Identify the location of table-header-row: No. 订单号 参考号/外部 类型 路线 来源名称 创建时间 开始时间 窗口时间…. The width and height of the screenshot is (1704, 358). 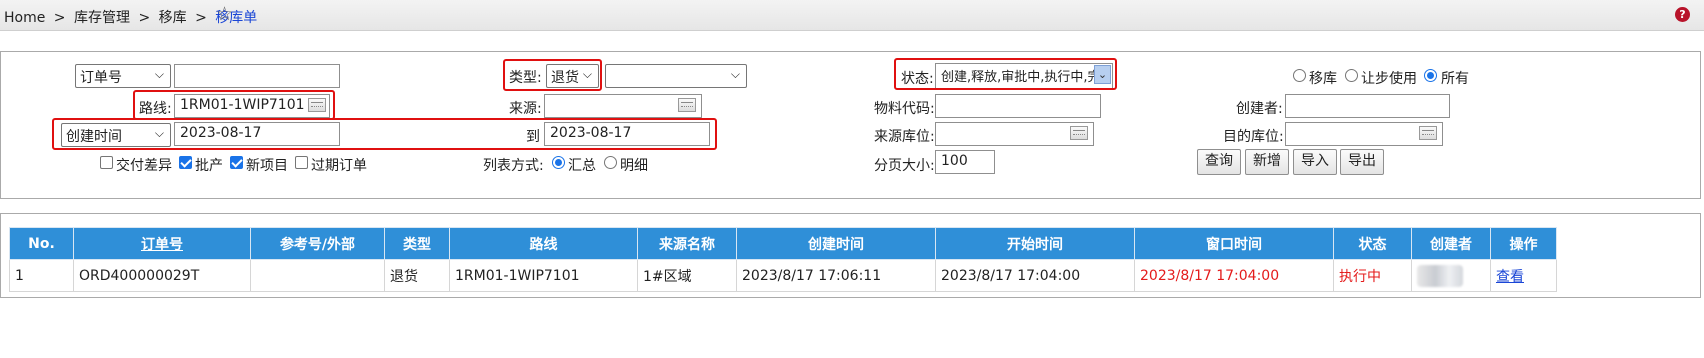
(783, 243).